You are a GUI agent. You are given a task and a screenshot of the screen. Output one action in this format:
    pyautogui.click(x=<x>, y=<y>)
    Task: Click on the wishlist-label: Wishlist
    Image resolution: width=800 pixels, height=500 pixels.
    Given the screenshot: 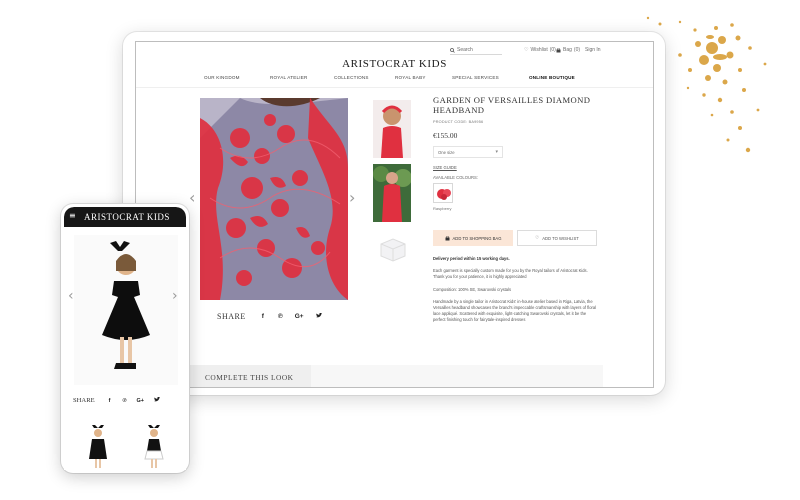 What is the action you would take?
    pyautogui.click(x=539, y=50)
    